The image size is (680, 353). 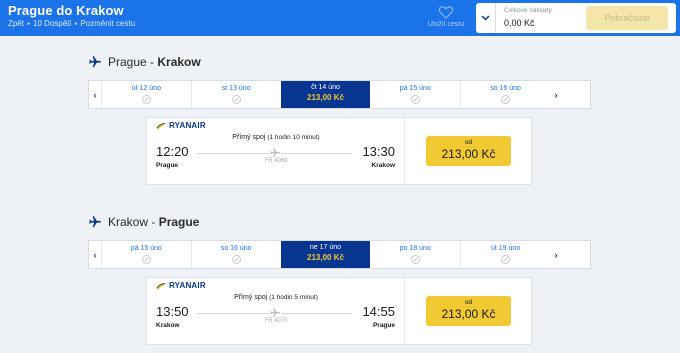 I want to click on date-tab: st 13 úno, so click(x=235, y=94).